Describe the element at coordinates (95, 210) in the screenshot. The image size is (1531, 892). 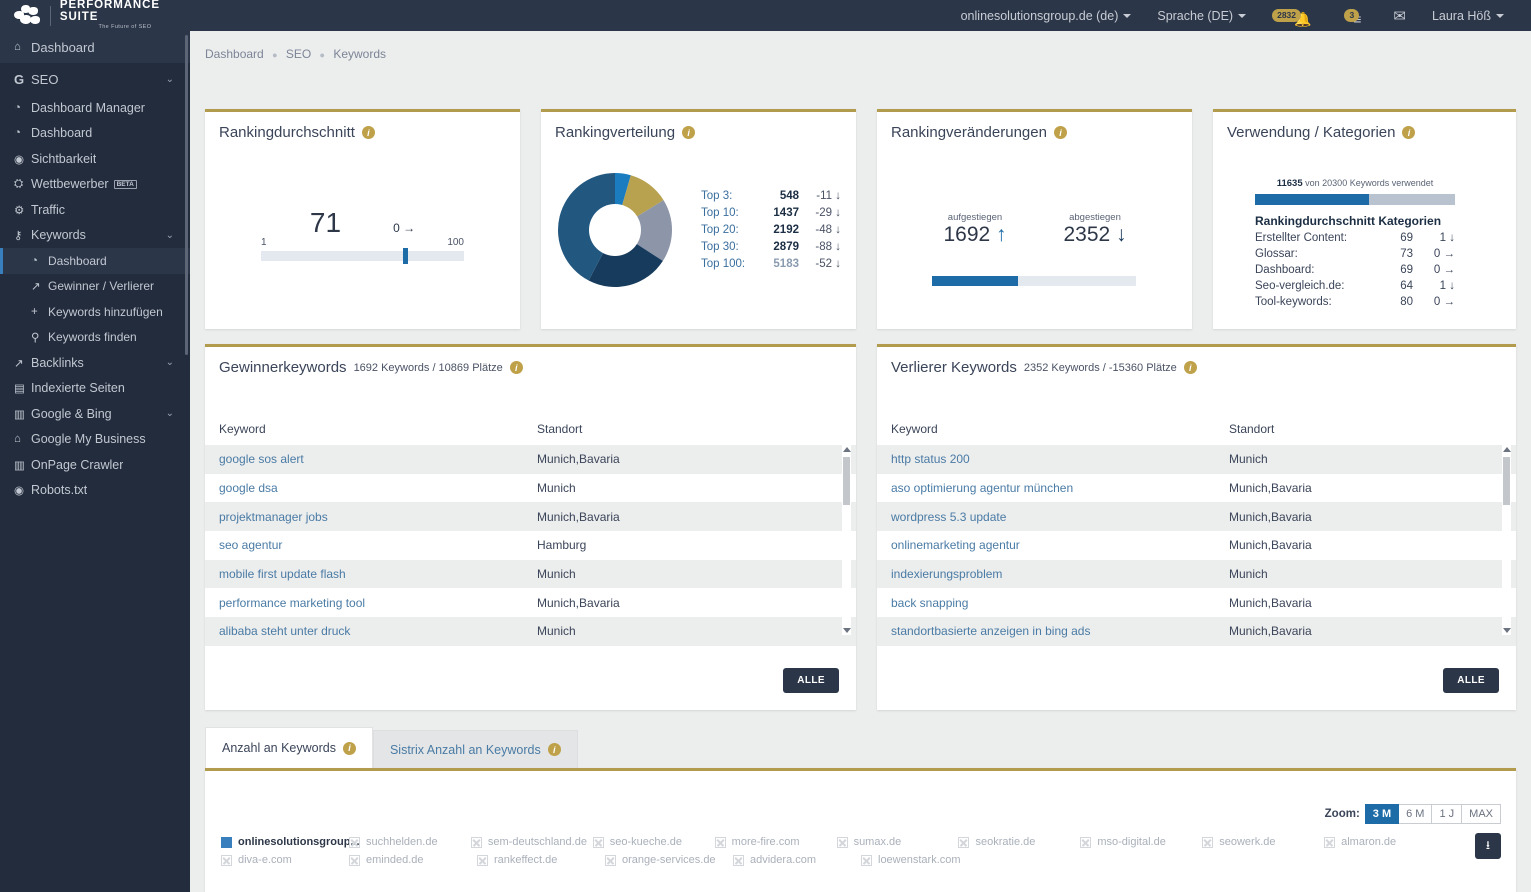
I see `sidebar-item-traffic: ⚙ Traffic` at that location.